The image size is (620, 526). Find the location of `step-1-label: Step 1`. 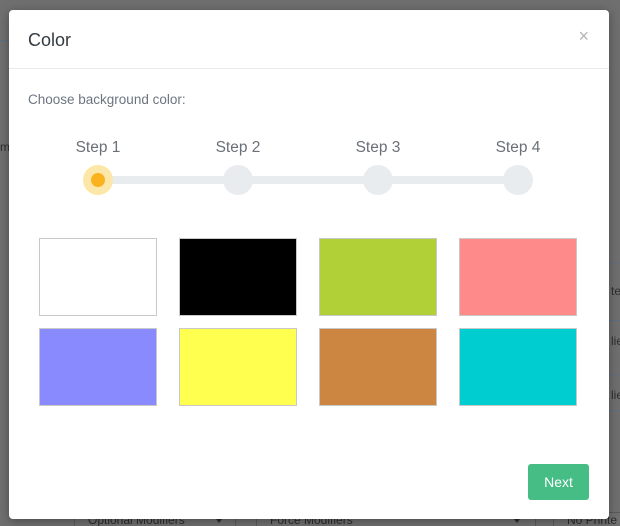

step-1-label: Step 1 is located at coordinates (98, 147).